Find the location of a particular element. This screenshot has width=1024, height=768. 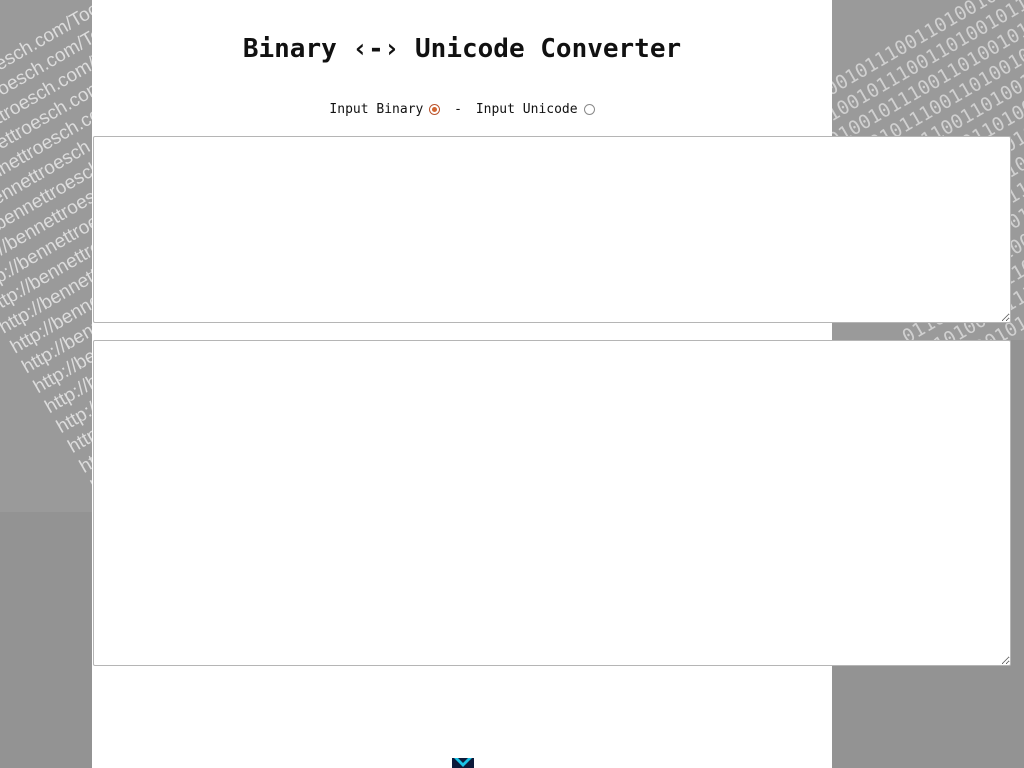

input-binary-label: Input Binary is located at coordinates (376, 109).